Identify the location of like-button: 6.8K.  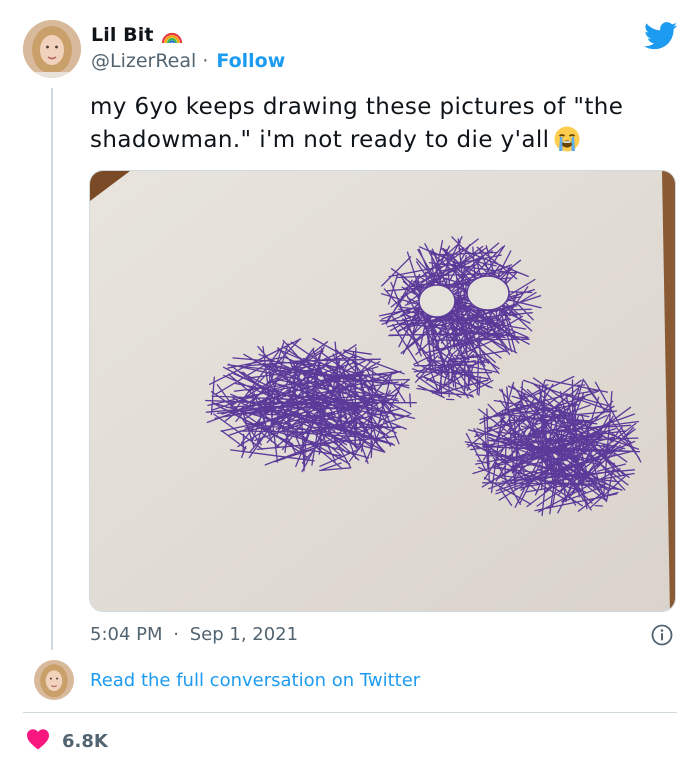
(67, 741).